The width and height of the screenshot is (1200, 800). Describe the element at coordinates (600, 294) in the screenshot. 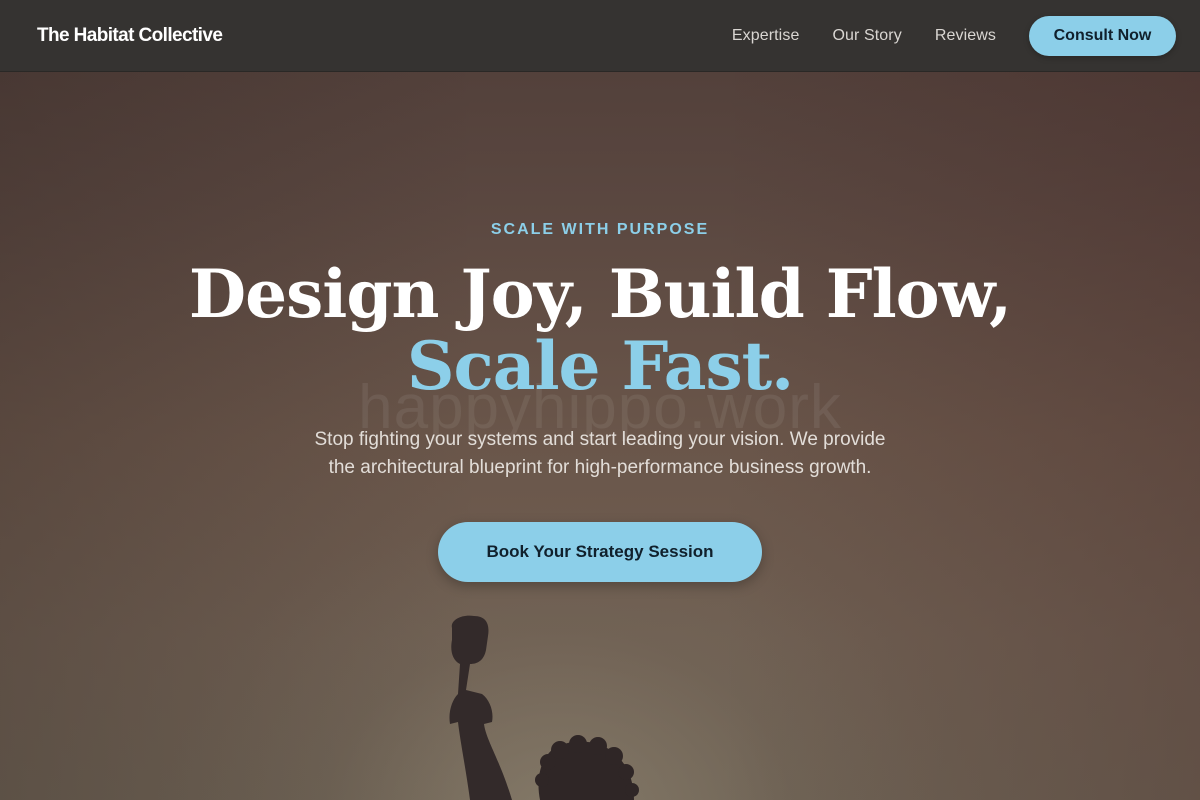

I see `headline-line-1: Design Joy, Build Flow,` at that location.